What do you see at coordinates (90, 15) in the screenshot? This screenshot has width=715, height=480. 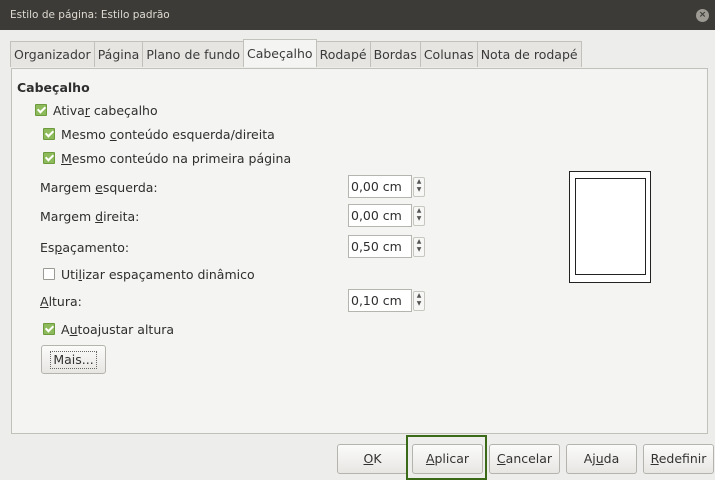 I see `window-title: Estilo de página: Estilo padrão` at bounding box center [90, 15].